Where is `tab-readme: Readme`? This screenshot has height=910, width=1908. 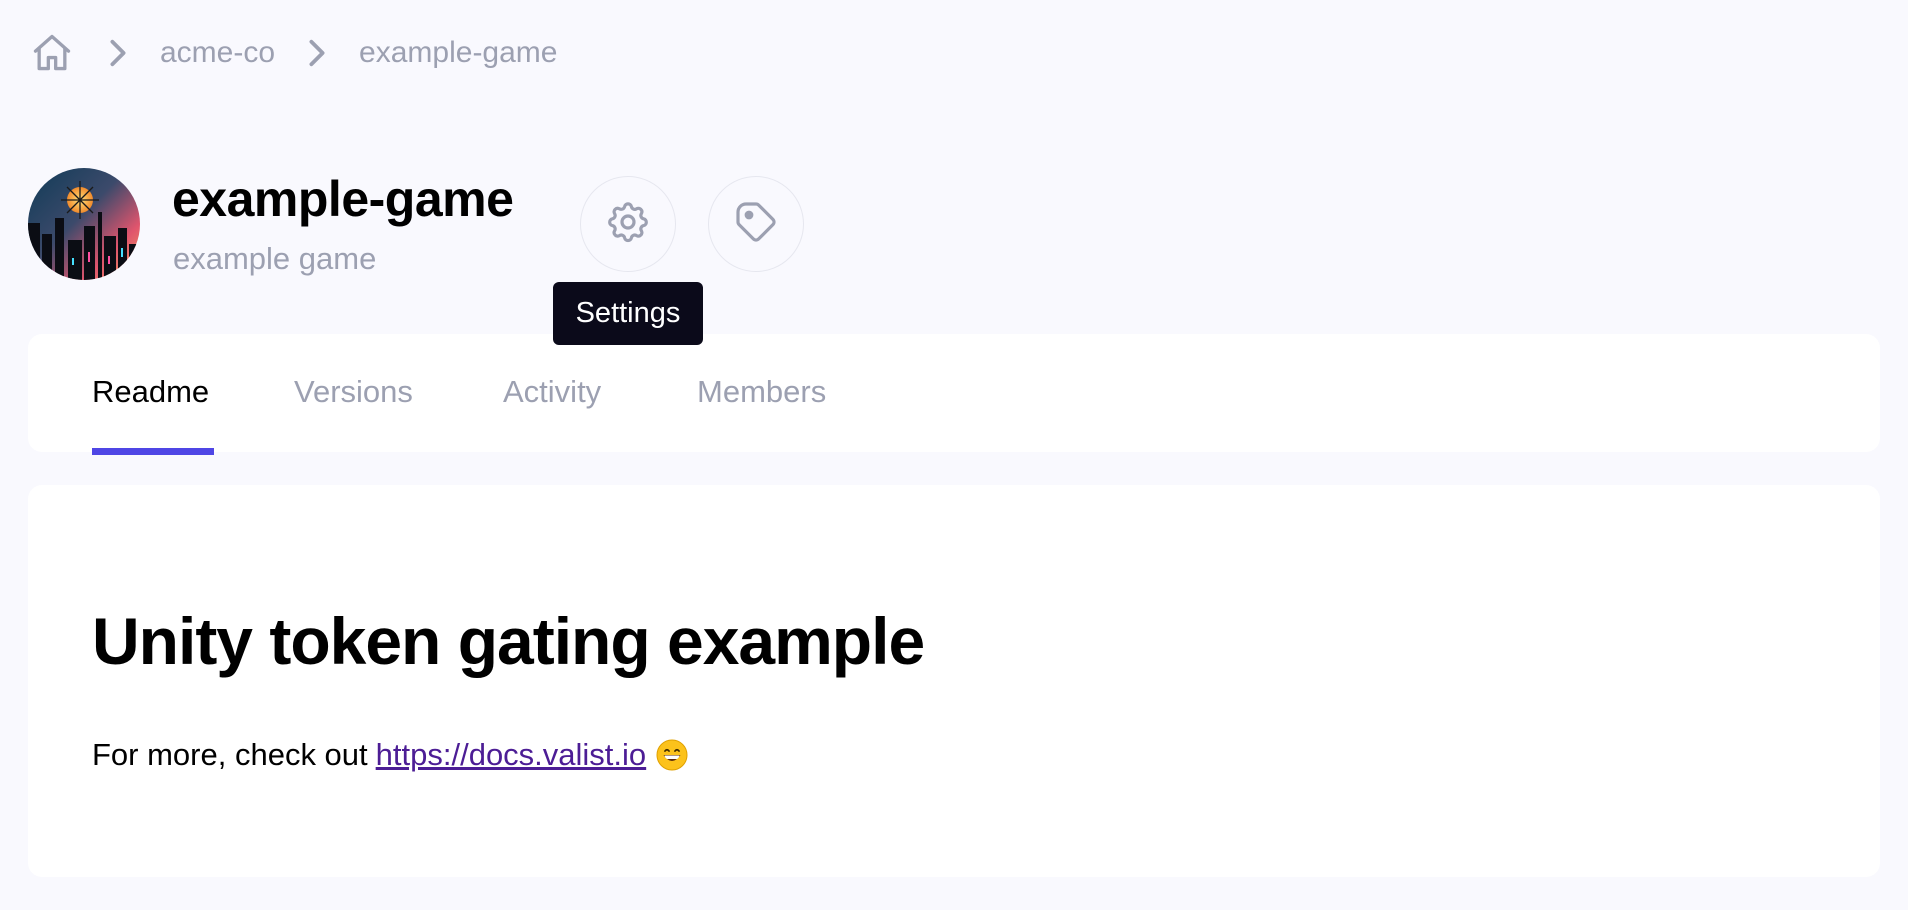
tab-readme: Readme is located at coordinates (150, 413).